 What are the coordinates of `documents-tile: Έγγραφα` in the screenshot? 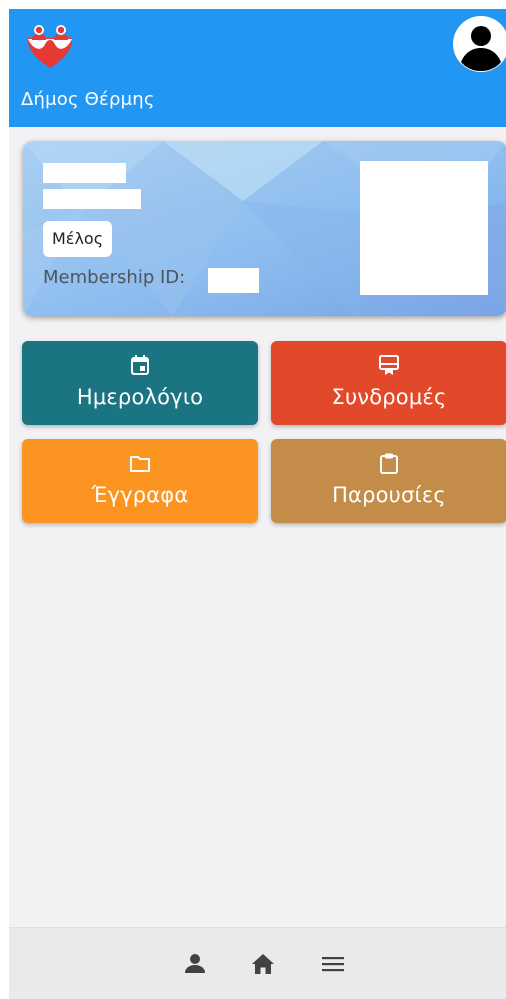 It's located at (140, 481).